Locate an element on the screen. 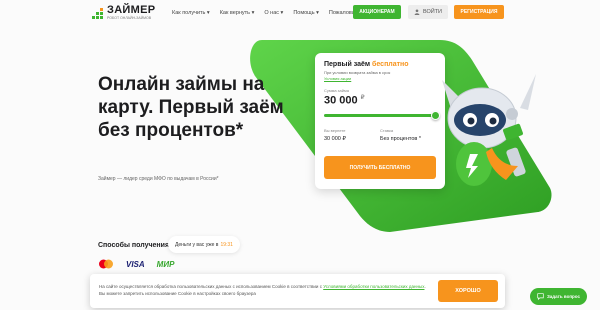 This screenshot has width=600, height=310. rate-label: Ставка is located at coordinates (387, 130).